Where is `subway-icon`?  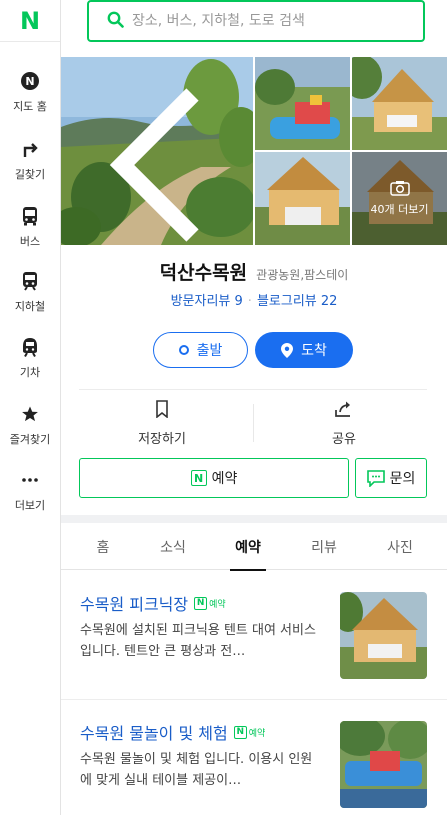 subway-icon is located at coordinates (30, 281).